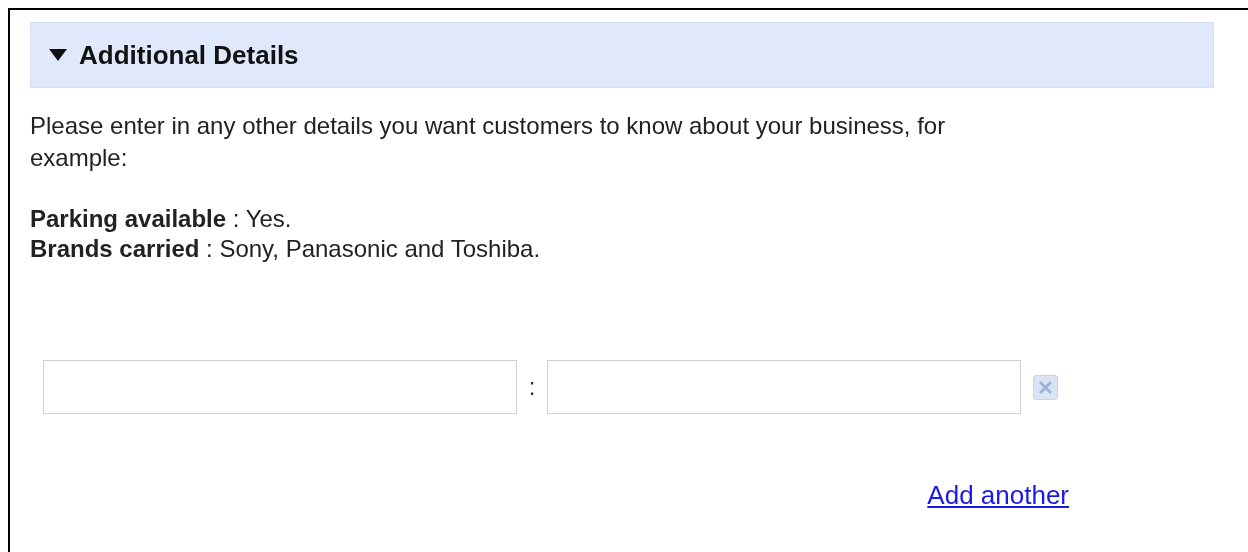  I want to click on detail-value-field, so click(784, 387).